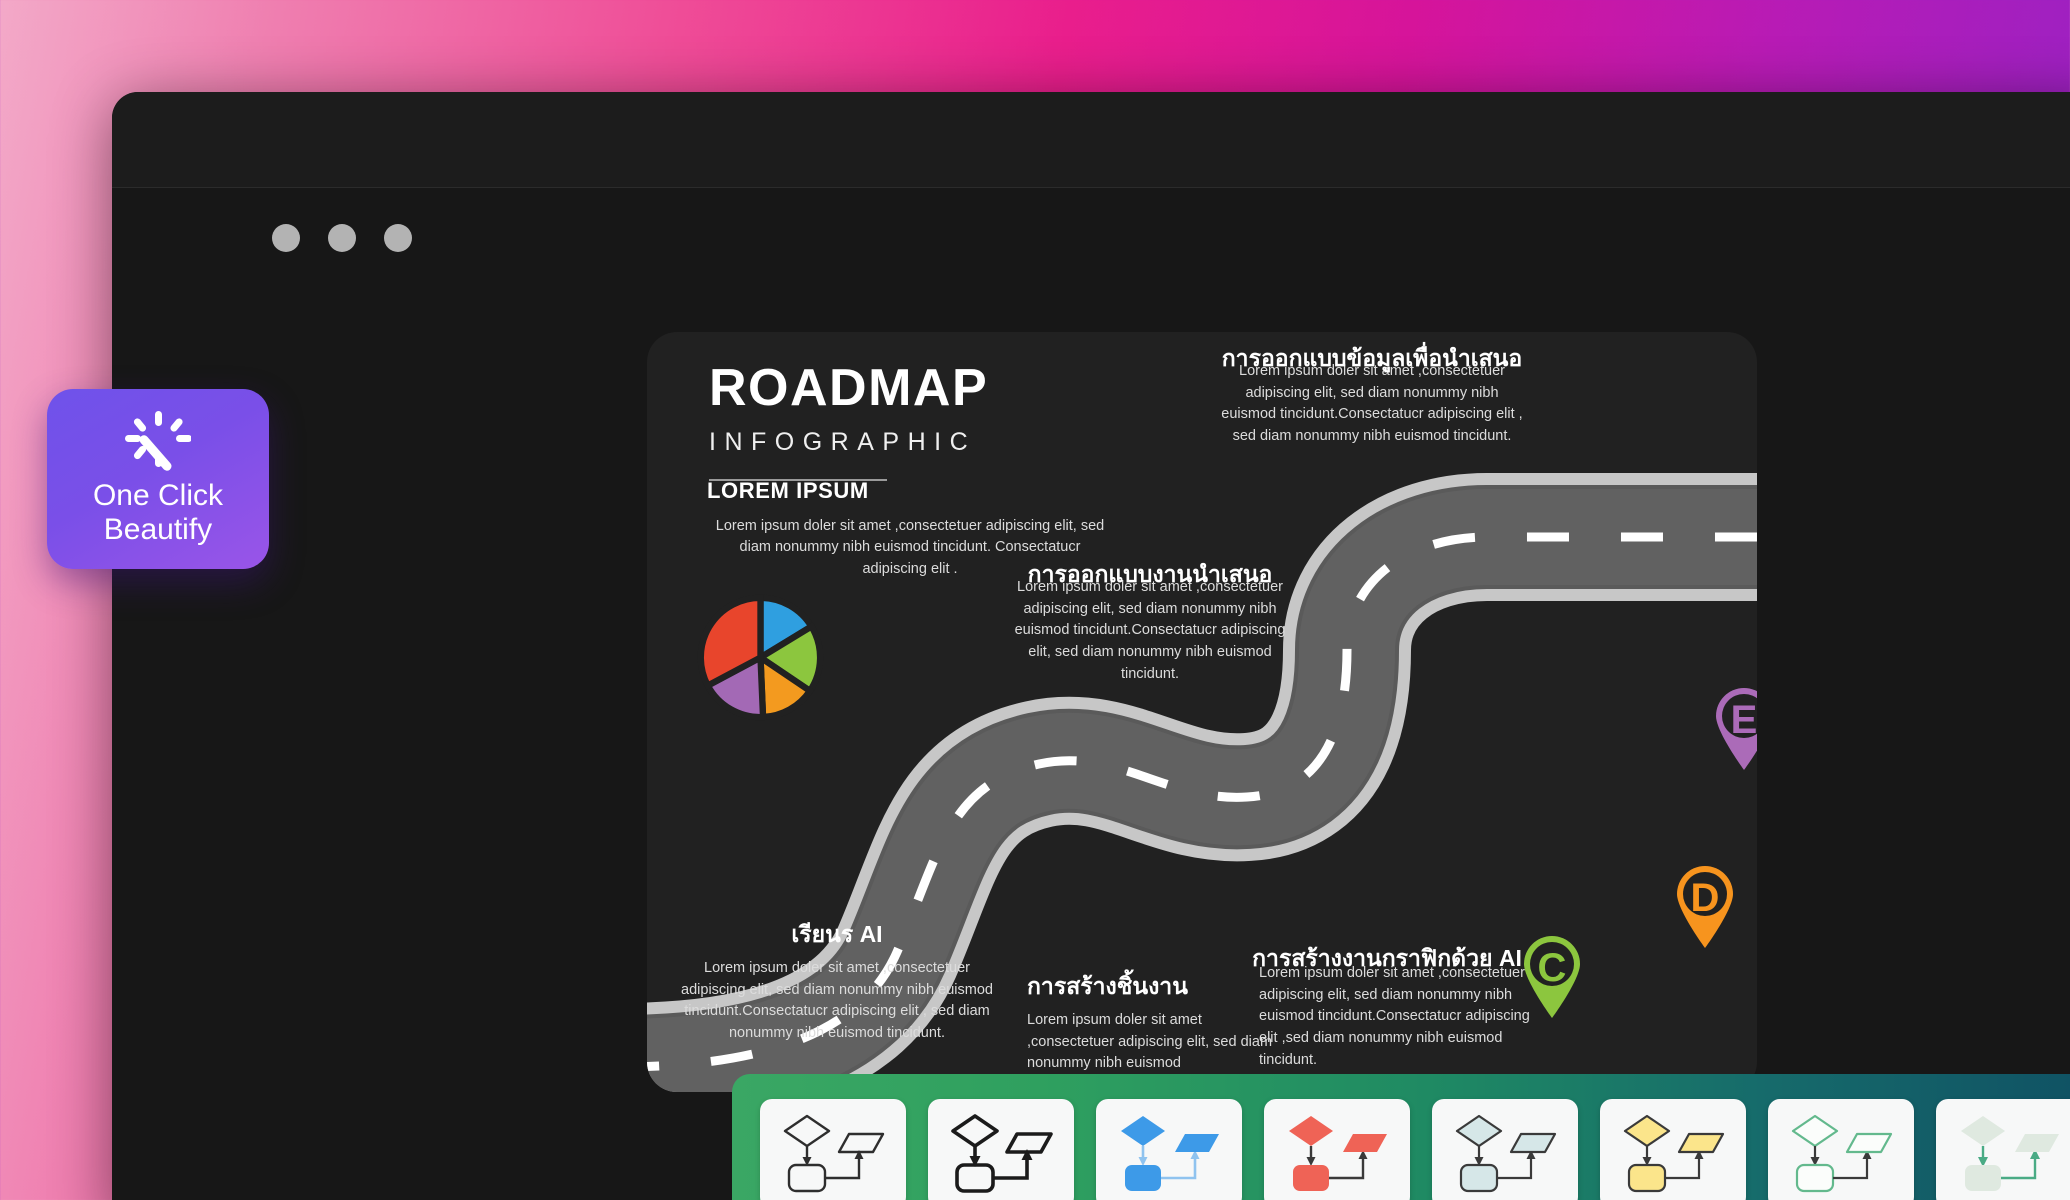 This screenshot has width=2070, height=1200. I want to click on block-heading-design-presentation: การออกแบบงานนำเสนอ, so click(1150, 574).